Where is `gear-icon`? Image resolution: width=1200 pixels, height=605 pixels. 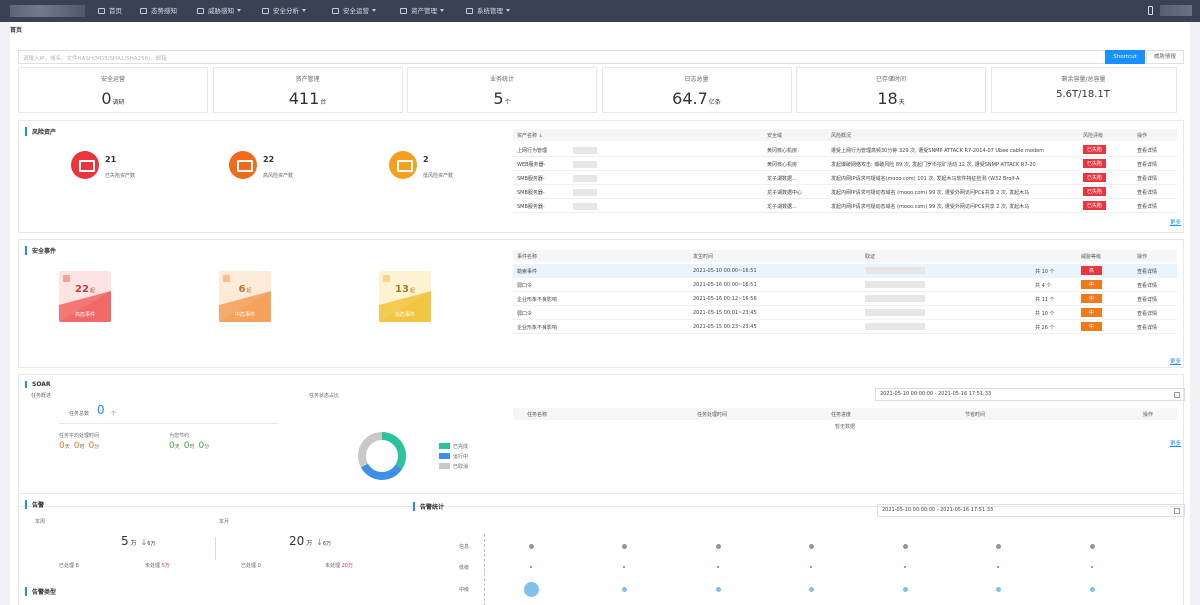 gear-icon is located at coordinates (403, 11).